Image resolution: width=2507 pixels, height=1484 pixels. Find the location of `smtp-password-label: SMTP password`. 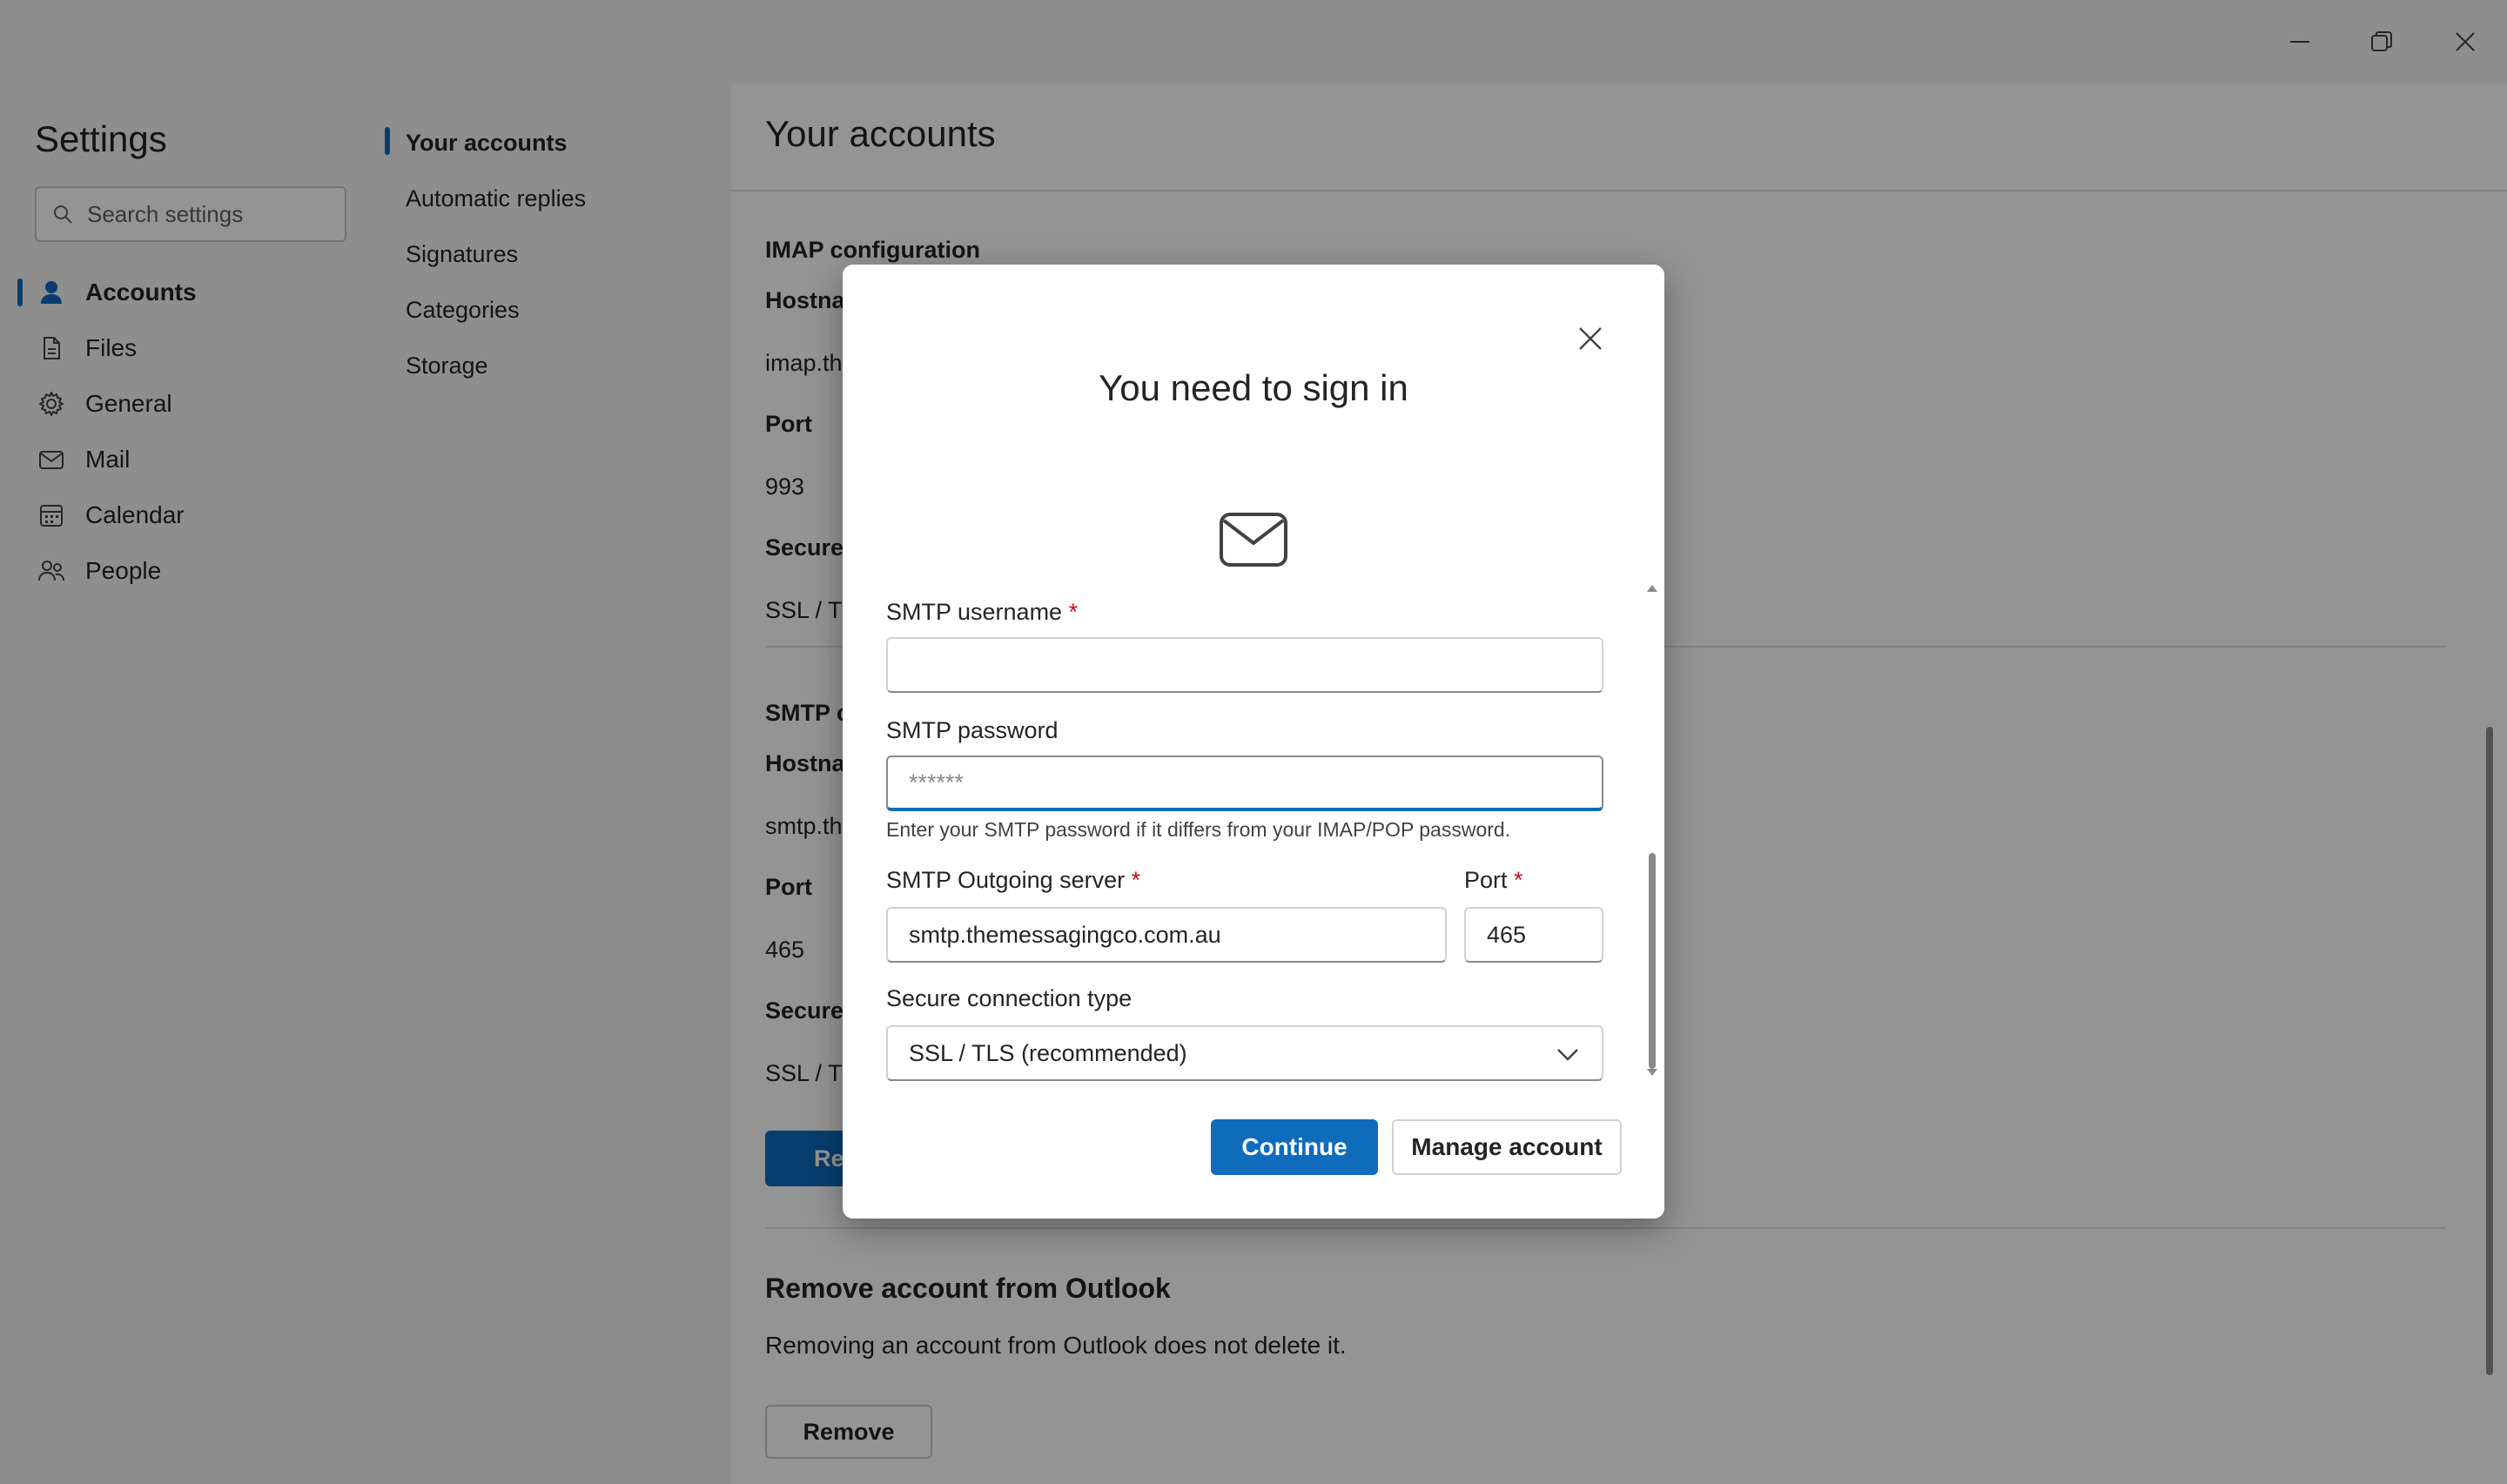

smtp-password-label: SMTP password is located at coordinates (972, 730).